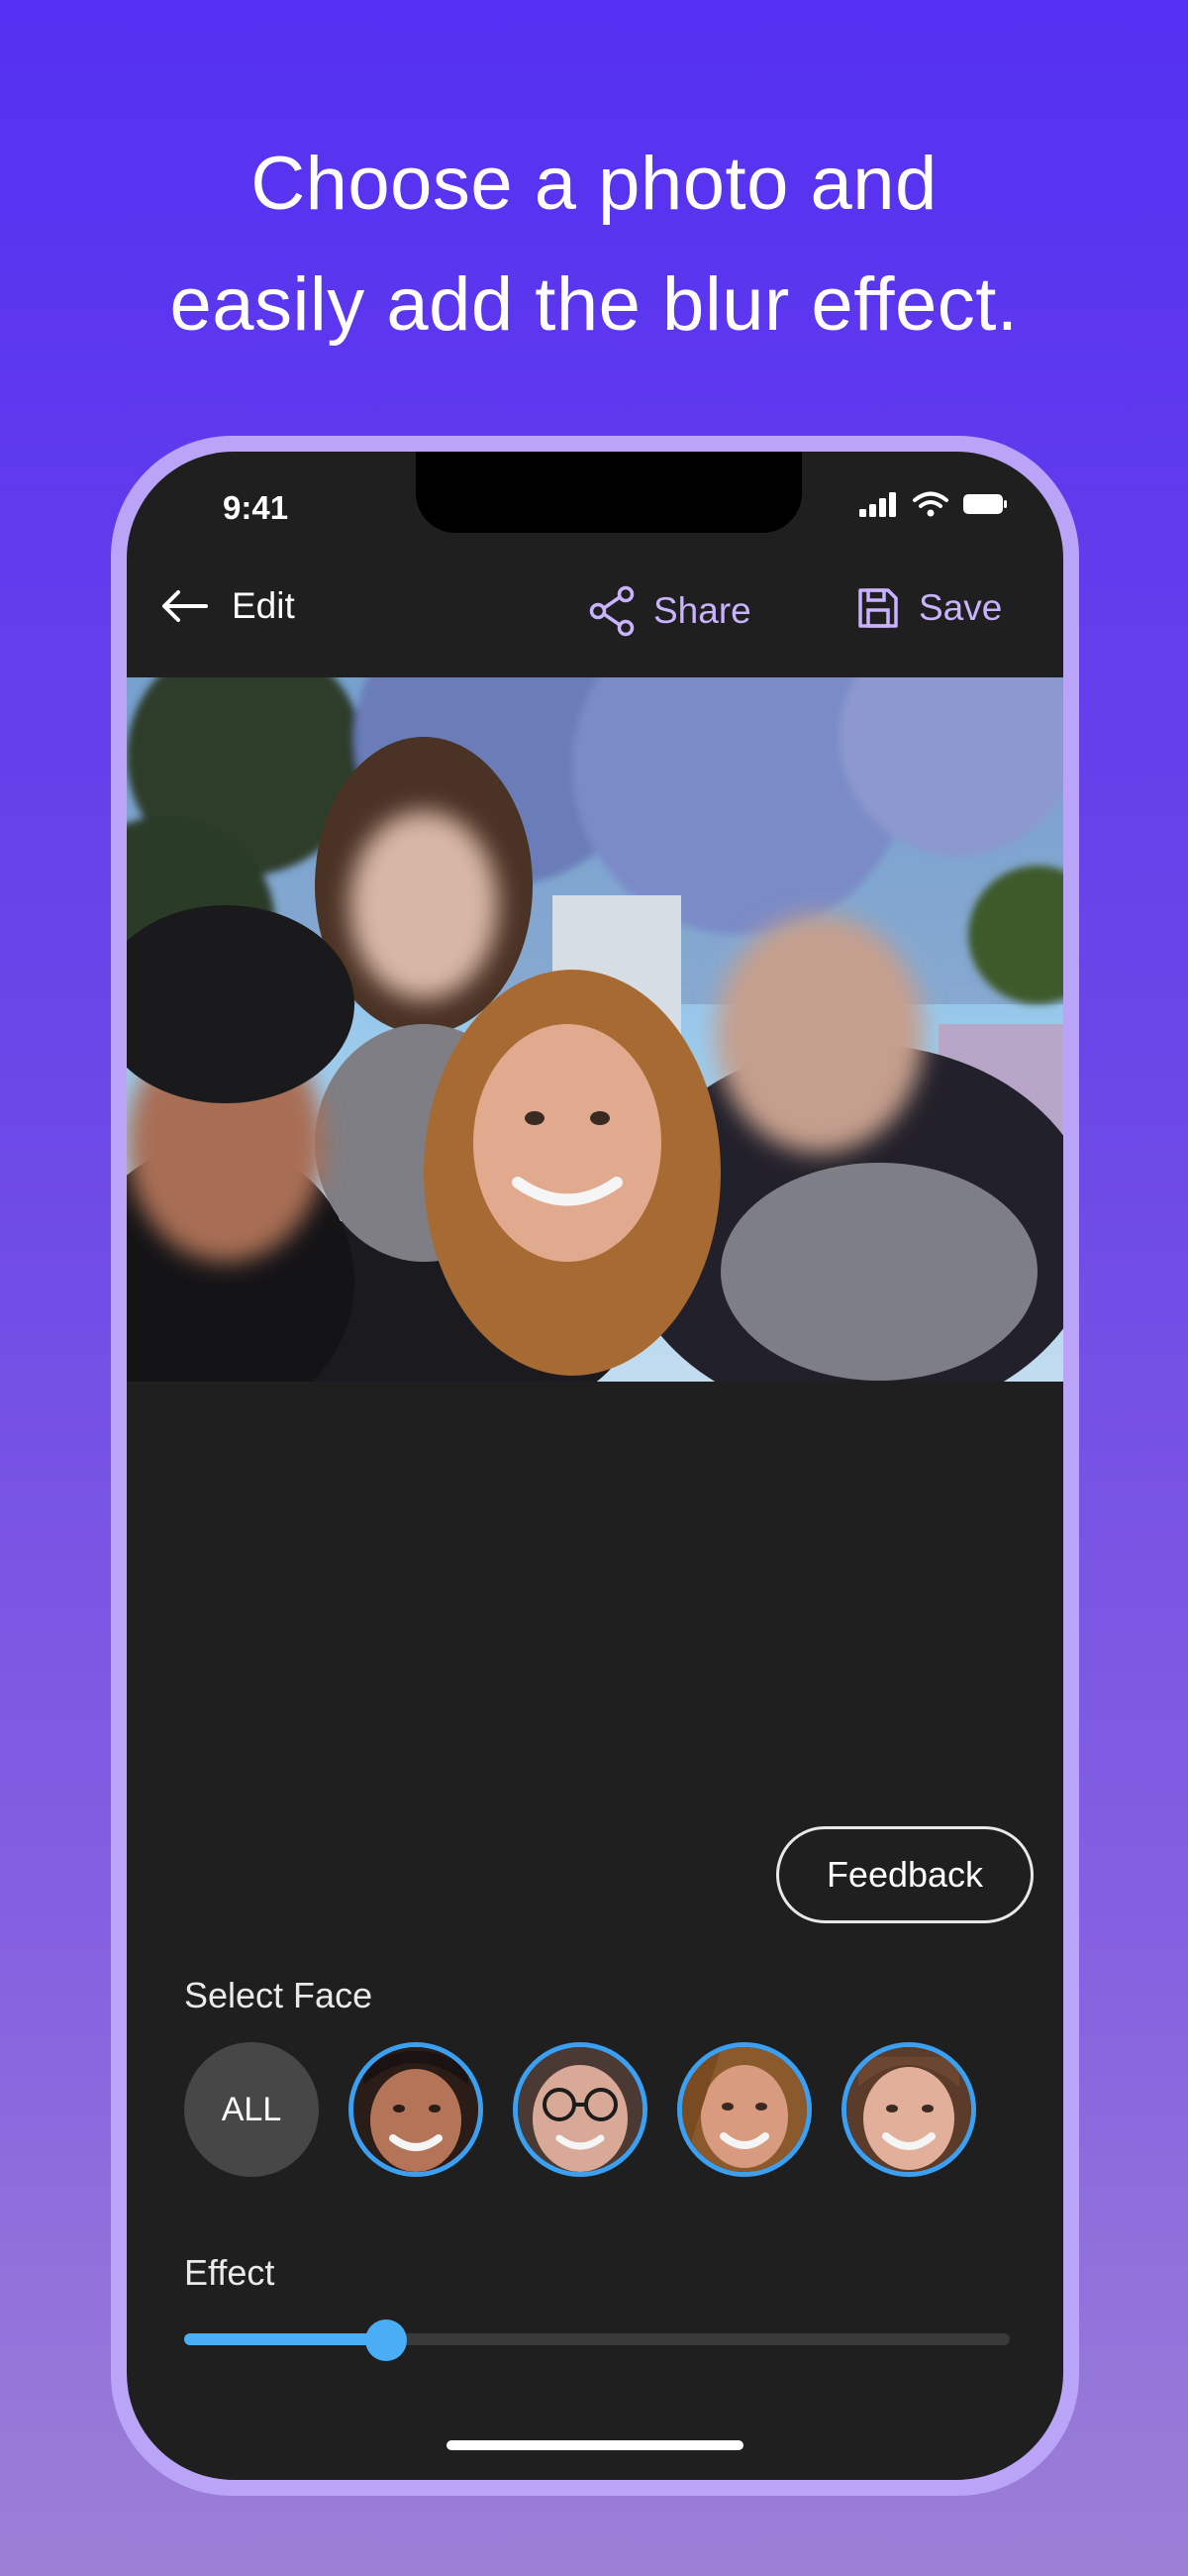 This screenshot has height=2576, width=1188. Describe the element at coordinates (594, 304) in the screenshot. I see `headline-line-2: easily add the blur effect.` at that location.